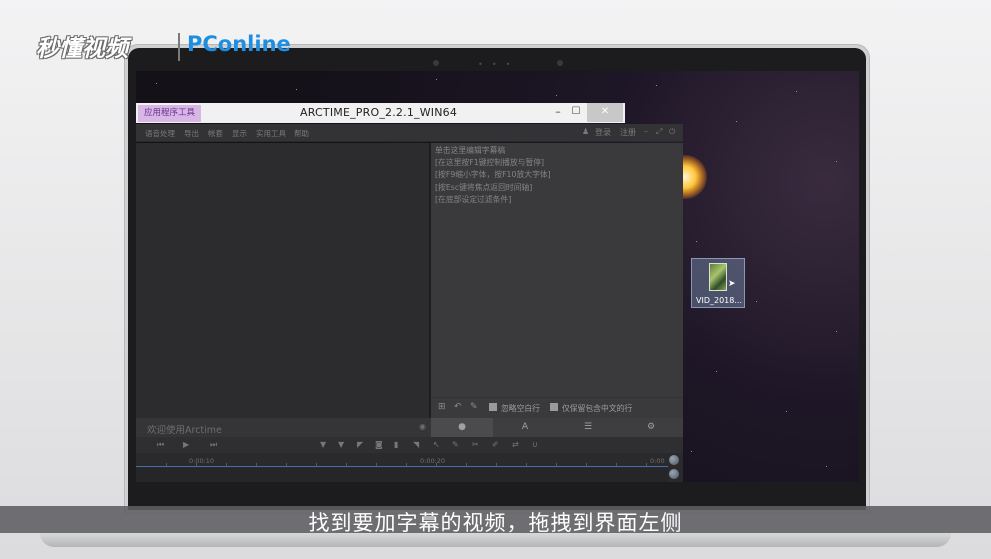 The width and height of the screenshot is (991, 559). What do you see at coordinates (82, 49) in the screenshot?
I see `miaodong-logo: 秒懂视频` at bounding box center [82, 49].